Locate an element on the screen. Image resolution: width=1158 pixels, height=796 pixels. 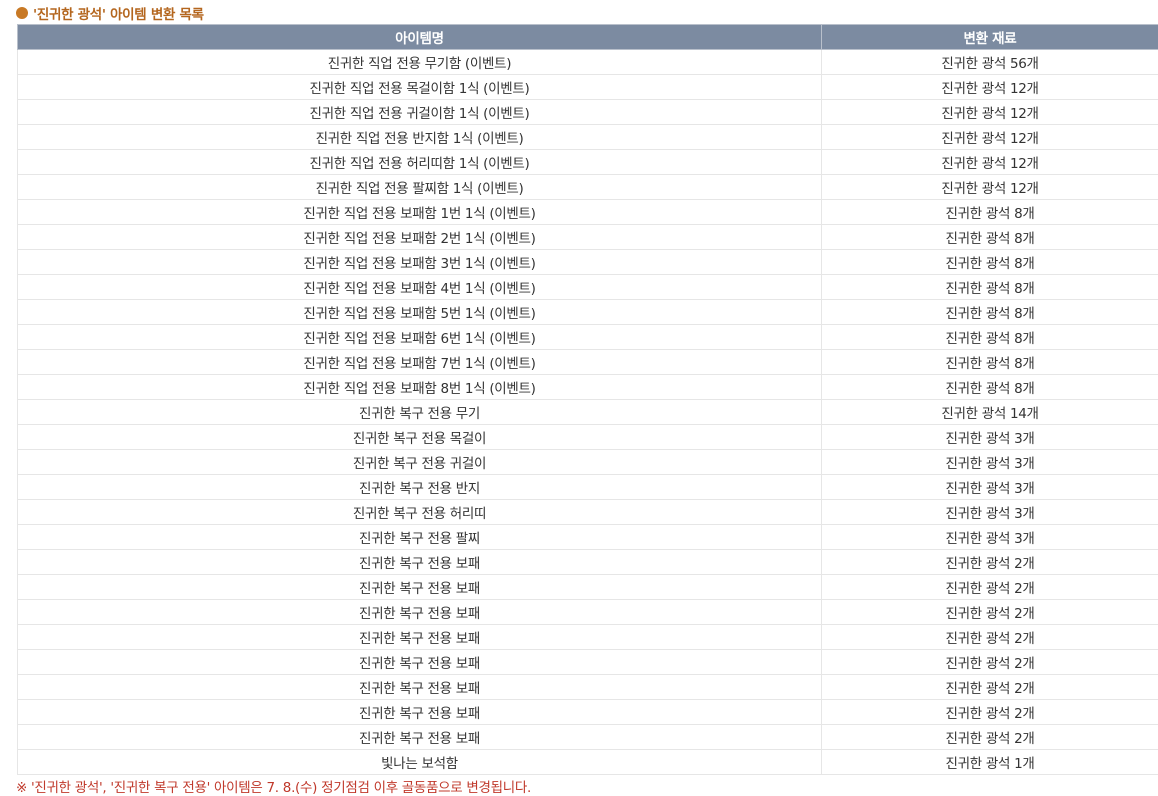
table-row: 진귀한 직업 전용 허리띠함 1식 (이벤트)진귀한 광석 12개 is located at coordinates (588, 162).